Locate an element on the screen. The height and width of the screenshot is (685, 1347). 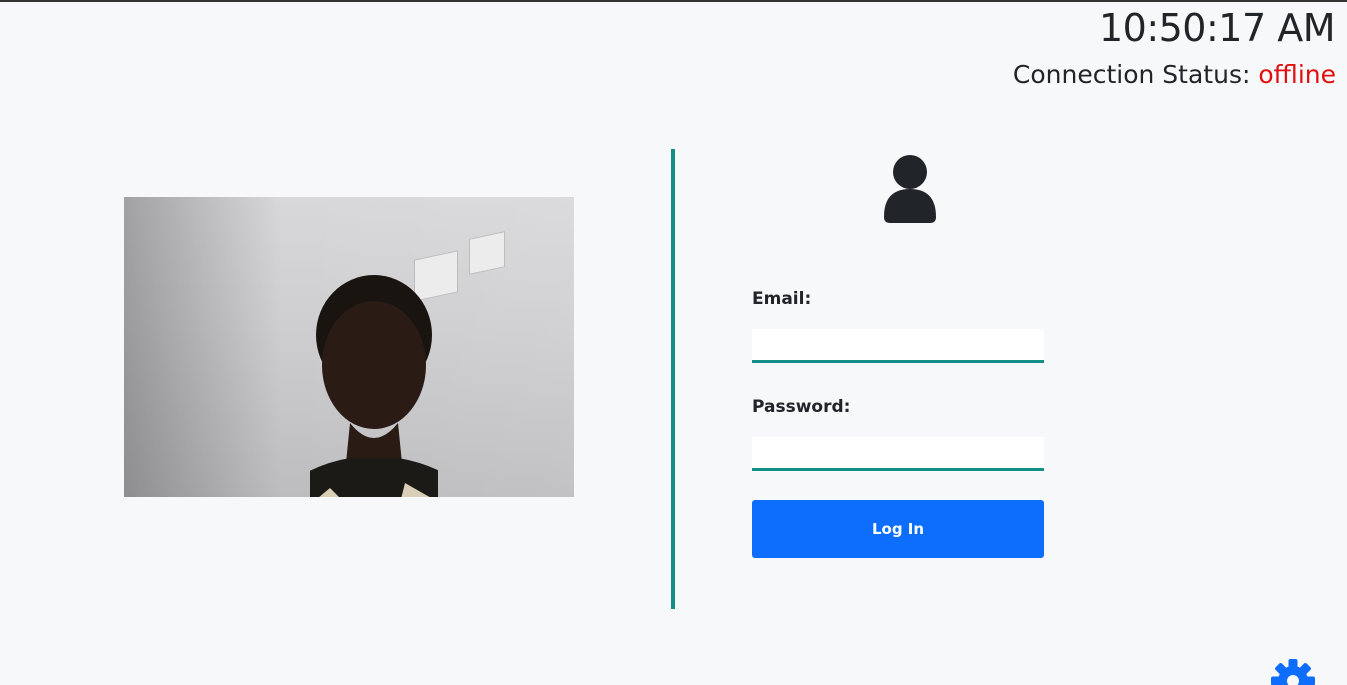
email-label: Email: is located at coordinates (782, 299).